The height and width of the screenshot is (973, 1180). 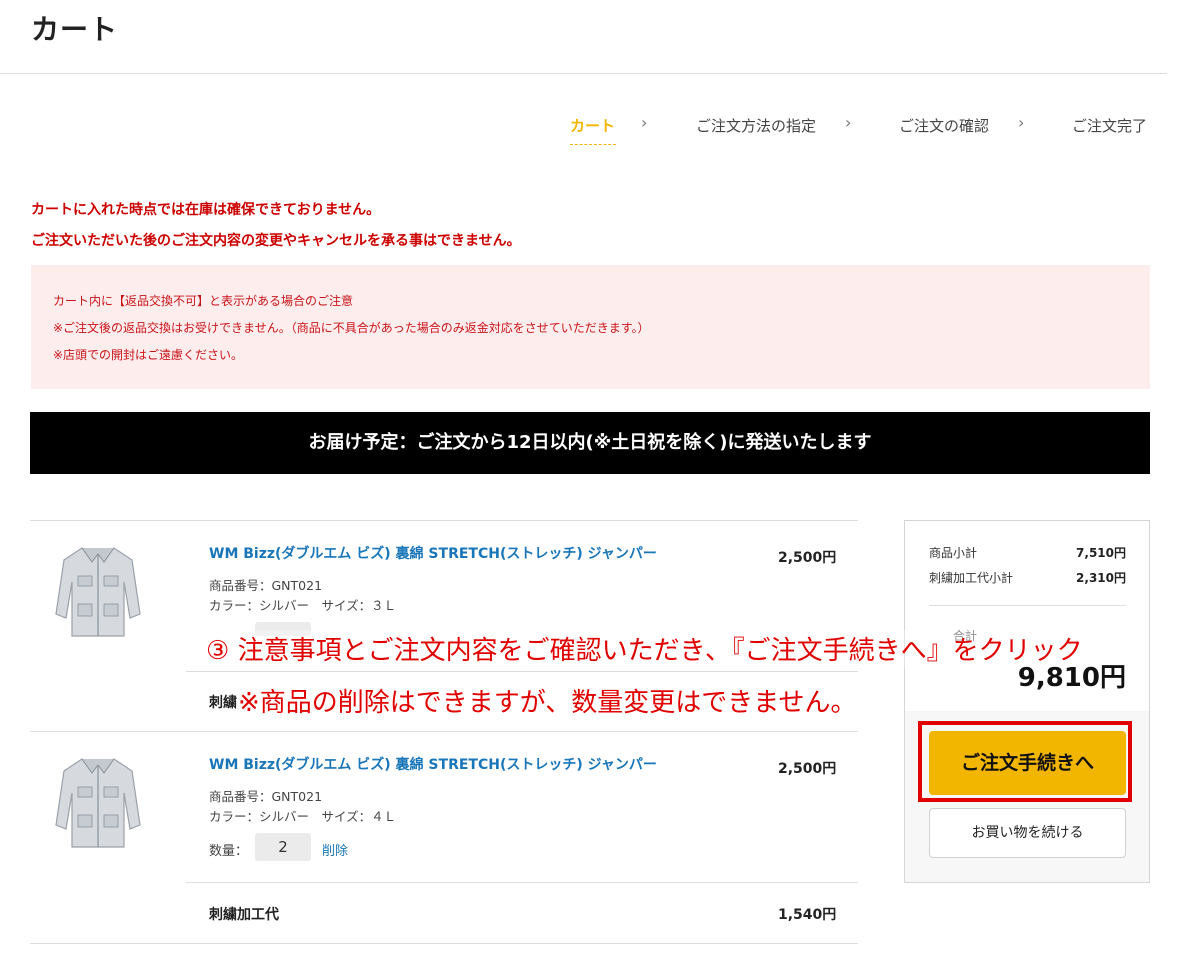 I want to click on notice-title: カート内に【返品交換不可】と表示がある場合のご注意, so click(x=203, y=301).